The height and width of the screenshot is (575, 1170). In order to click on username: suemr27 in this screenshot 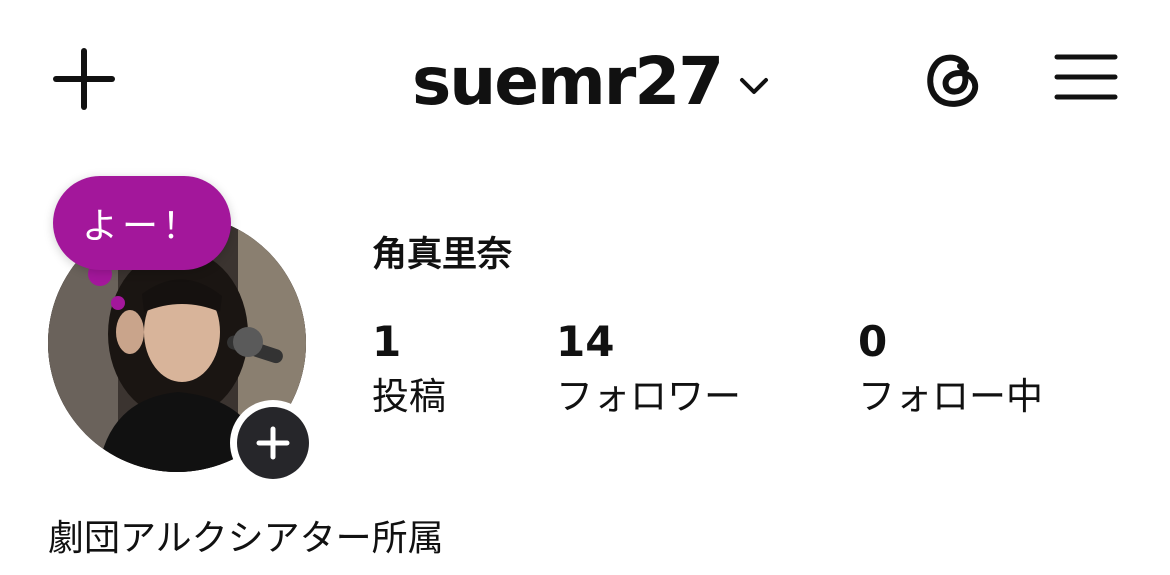, I will do `click(568, 81)`.